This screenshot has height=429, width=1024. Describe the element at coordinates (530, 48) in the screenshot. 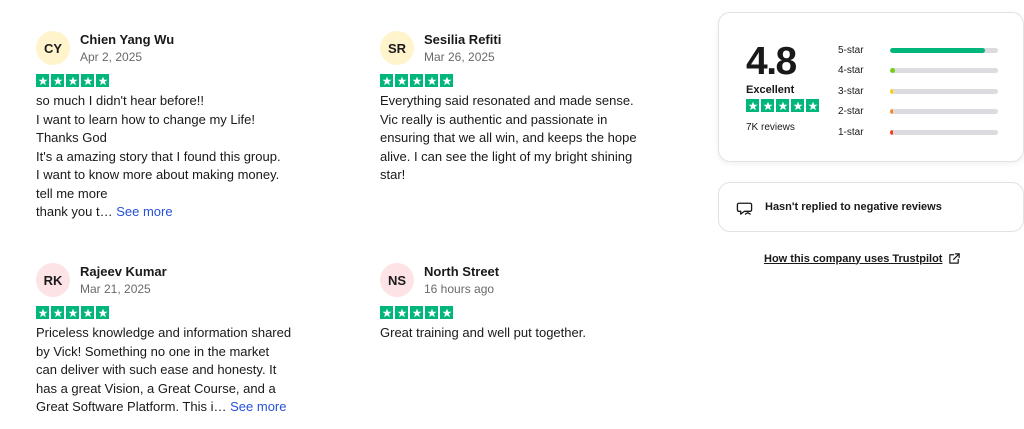

I see `review-header: SR Sesilia Refiti Mar 26, 2025` at that location.